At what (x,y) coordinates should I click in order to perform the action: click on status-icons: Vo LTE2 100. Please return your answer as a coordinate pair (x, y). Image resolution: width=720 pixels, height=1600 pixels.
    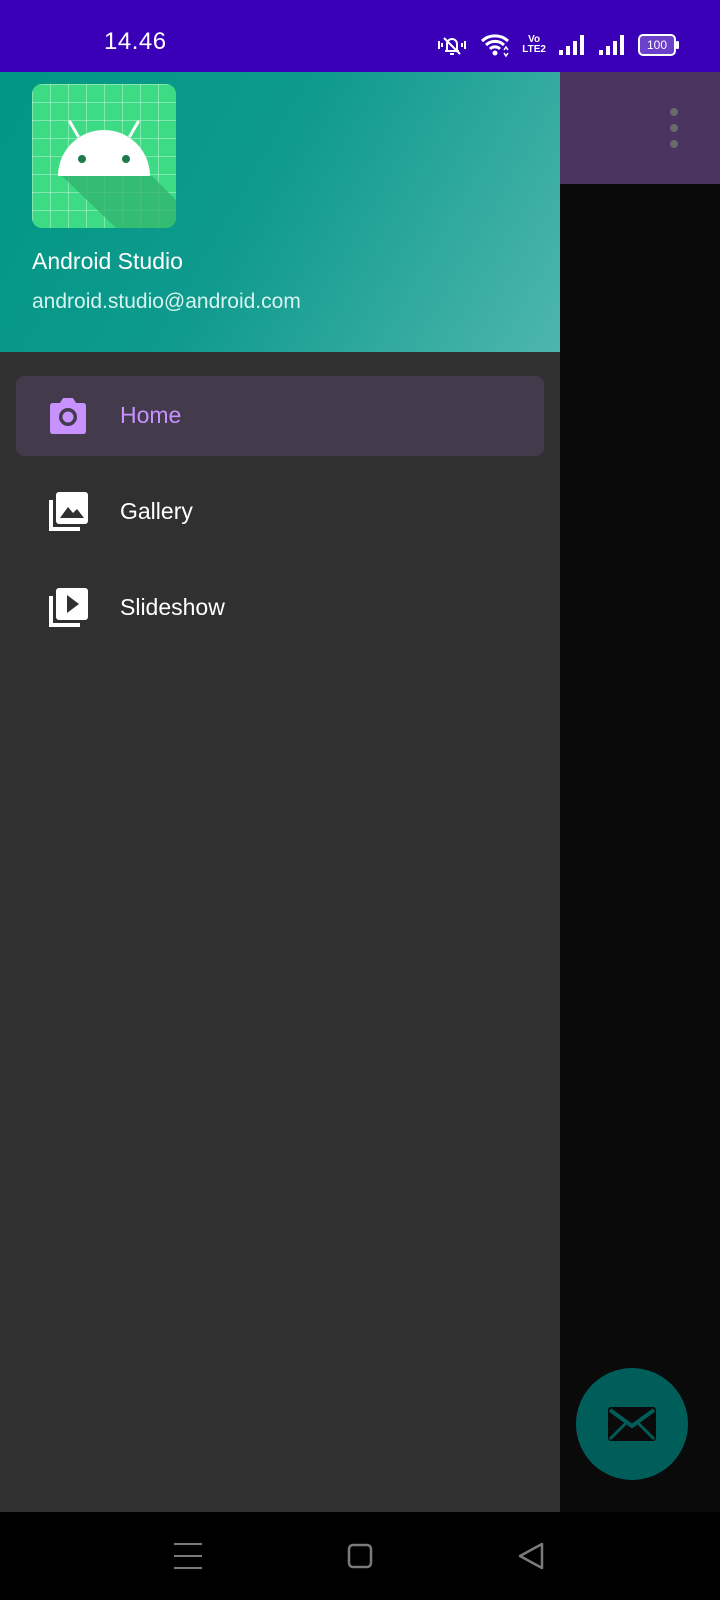
    Looking at the image, I should click on (557, 45).